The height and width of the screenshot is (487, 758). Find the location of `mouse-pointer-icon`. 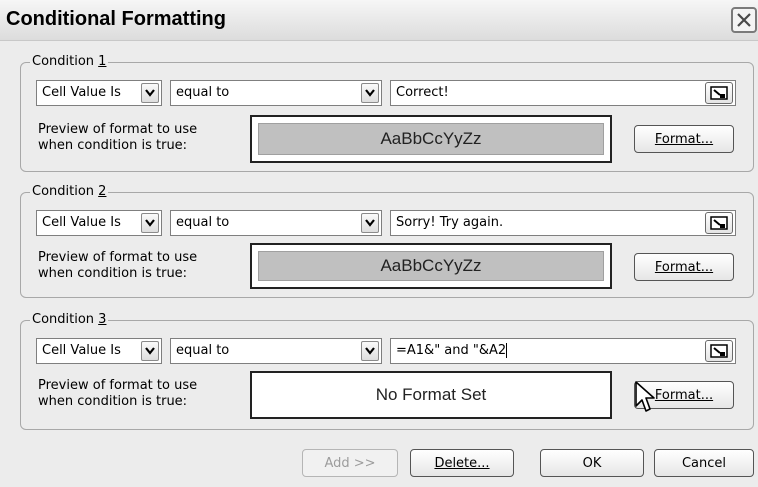

mouse-pointer-icon is located at coordinates (645, 396).